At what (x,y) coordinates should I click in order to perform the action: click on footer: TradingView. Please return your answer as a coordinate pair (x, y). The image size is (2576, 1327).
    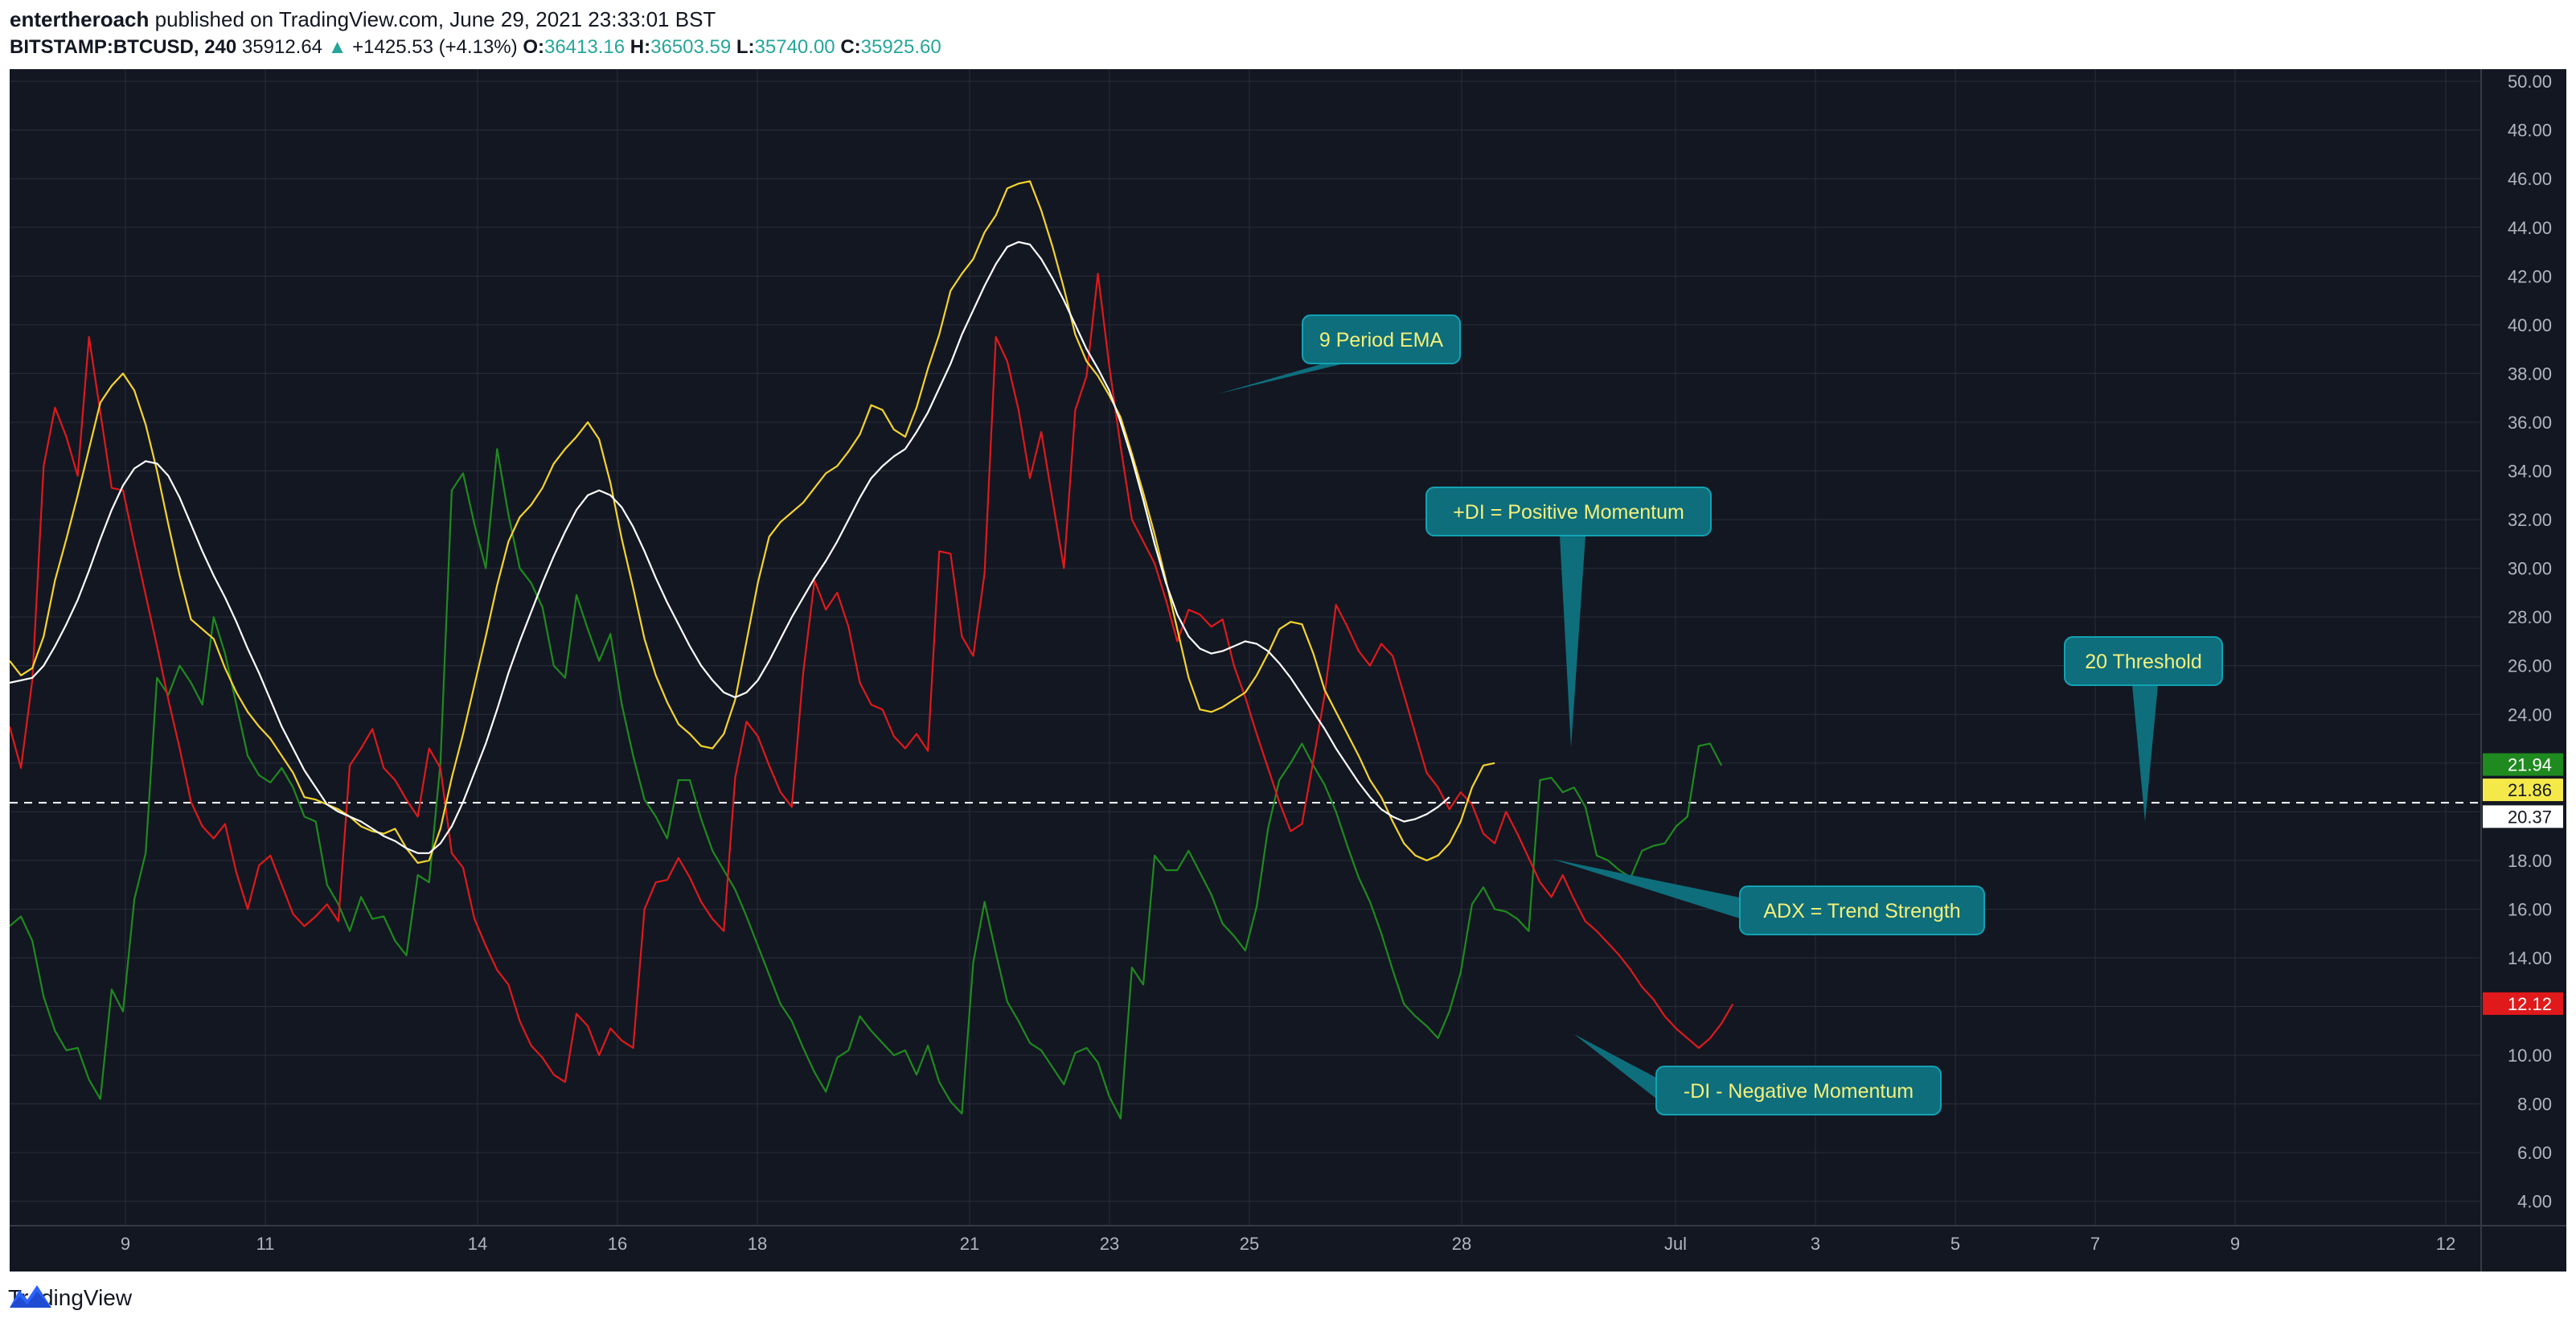
    Looking at the image, I should click on (70, 1298).